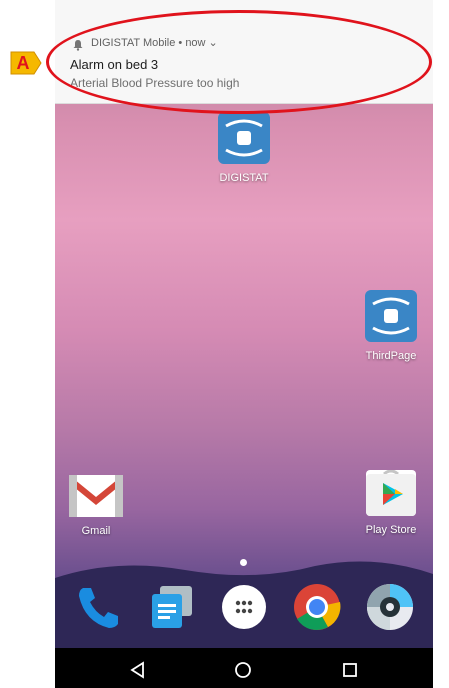 This screenshot has height=688, width=449. I want to click on annotation-badge: A, so click(26, 63).